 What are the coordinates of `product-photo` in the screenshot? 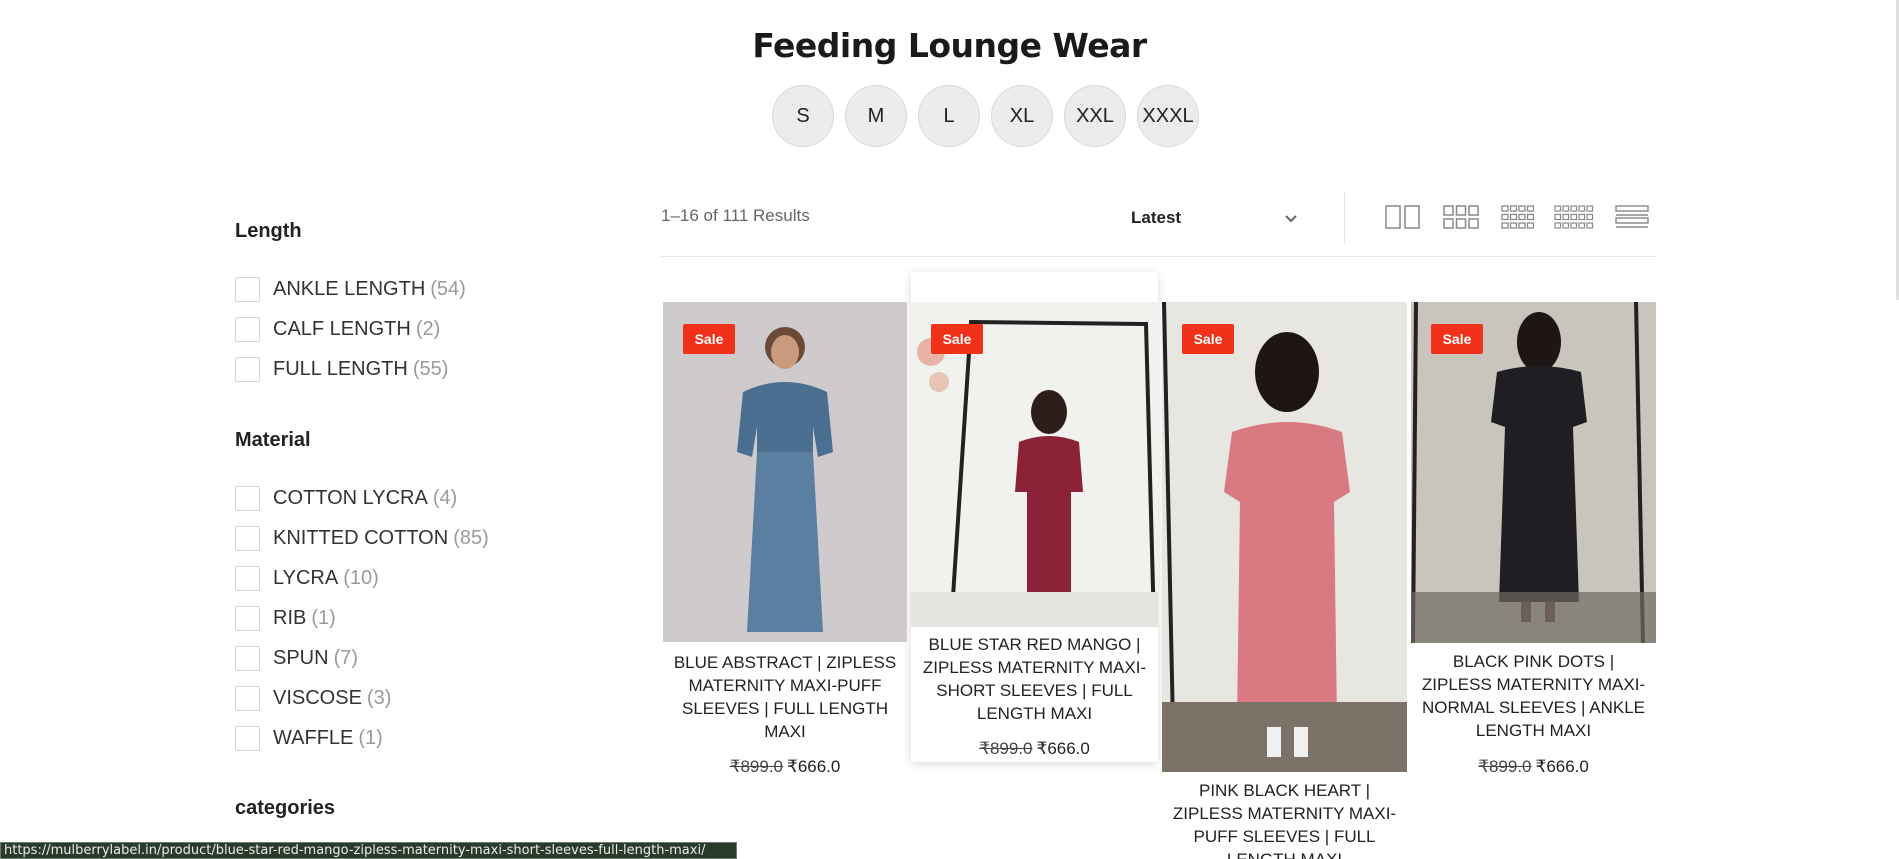 It's located at (1284, 537).